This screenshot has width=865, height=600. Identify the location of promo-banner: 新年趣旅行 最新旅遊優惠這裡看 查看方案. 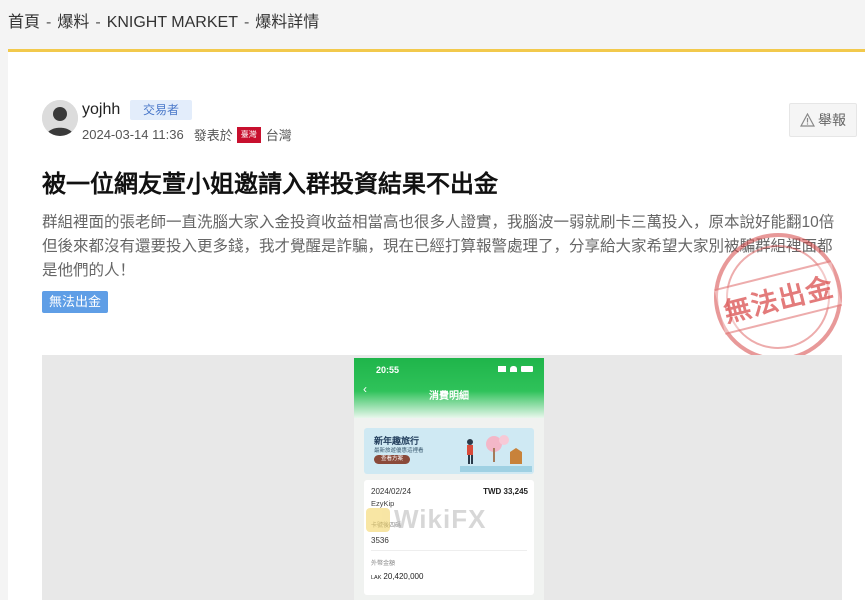
(449, 451).